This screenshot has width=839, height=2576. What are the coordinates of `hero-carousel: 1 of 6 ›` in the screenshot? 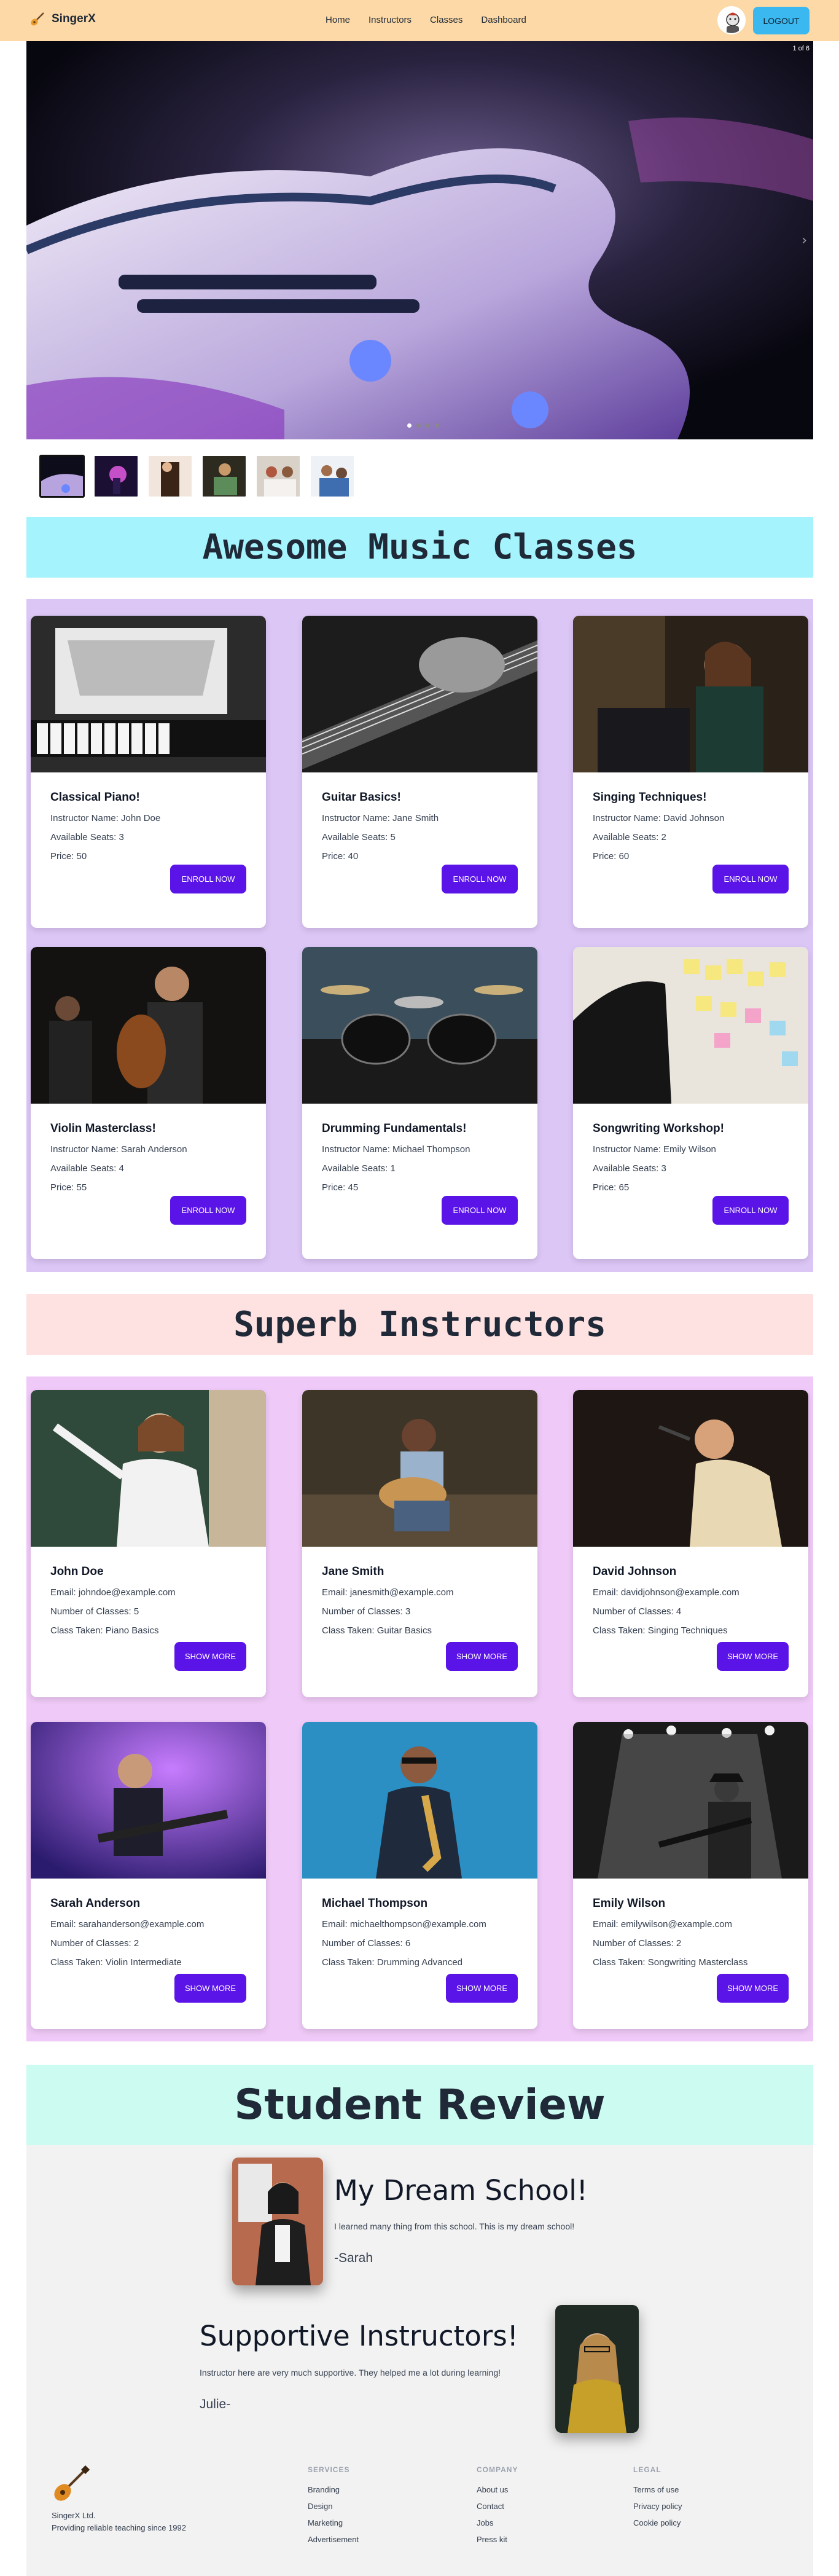 It's located at (419, 240).